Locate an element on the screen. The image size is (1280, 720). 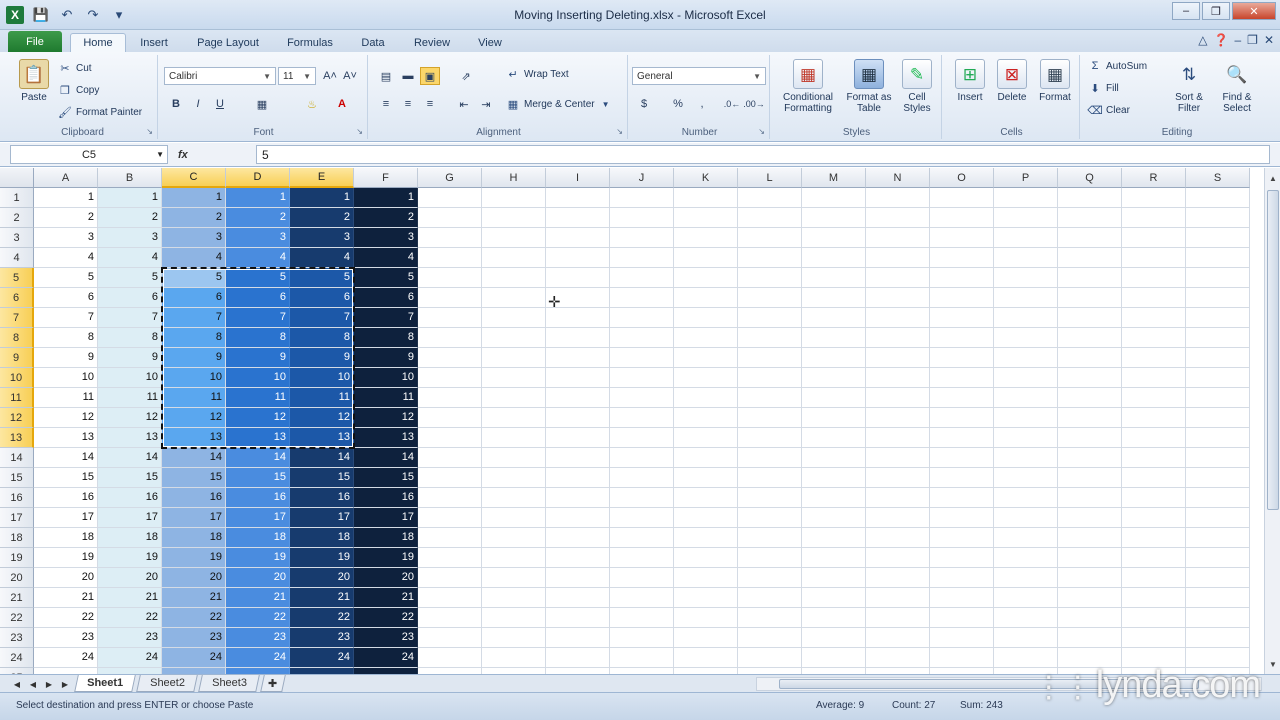
cell-q10 is located at coordinates (1090, 378).